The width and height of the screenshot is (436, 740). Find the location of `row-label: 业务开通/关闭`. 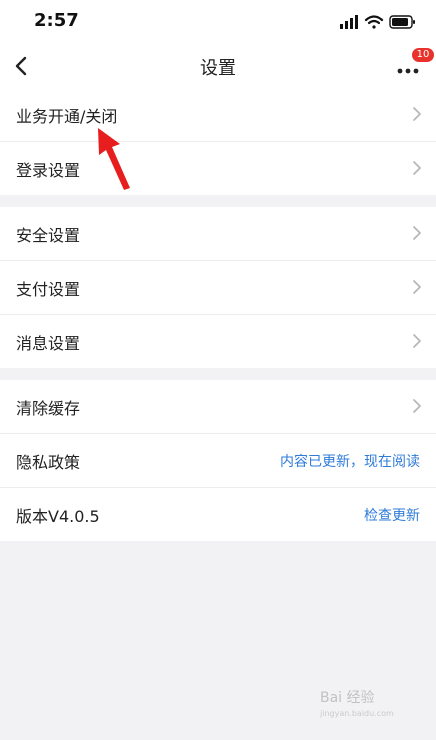

row-label: 业务开通/关闭 is located at coordinates (67, 116).